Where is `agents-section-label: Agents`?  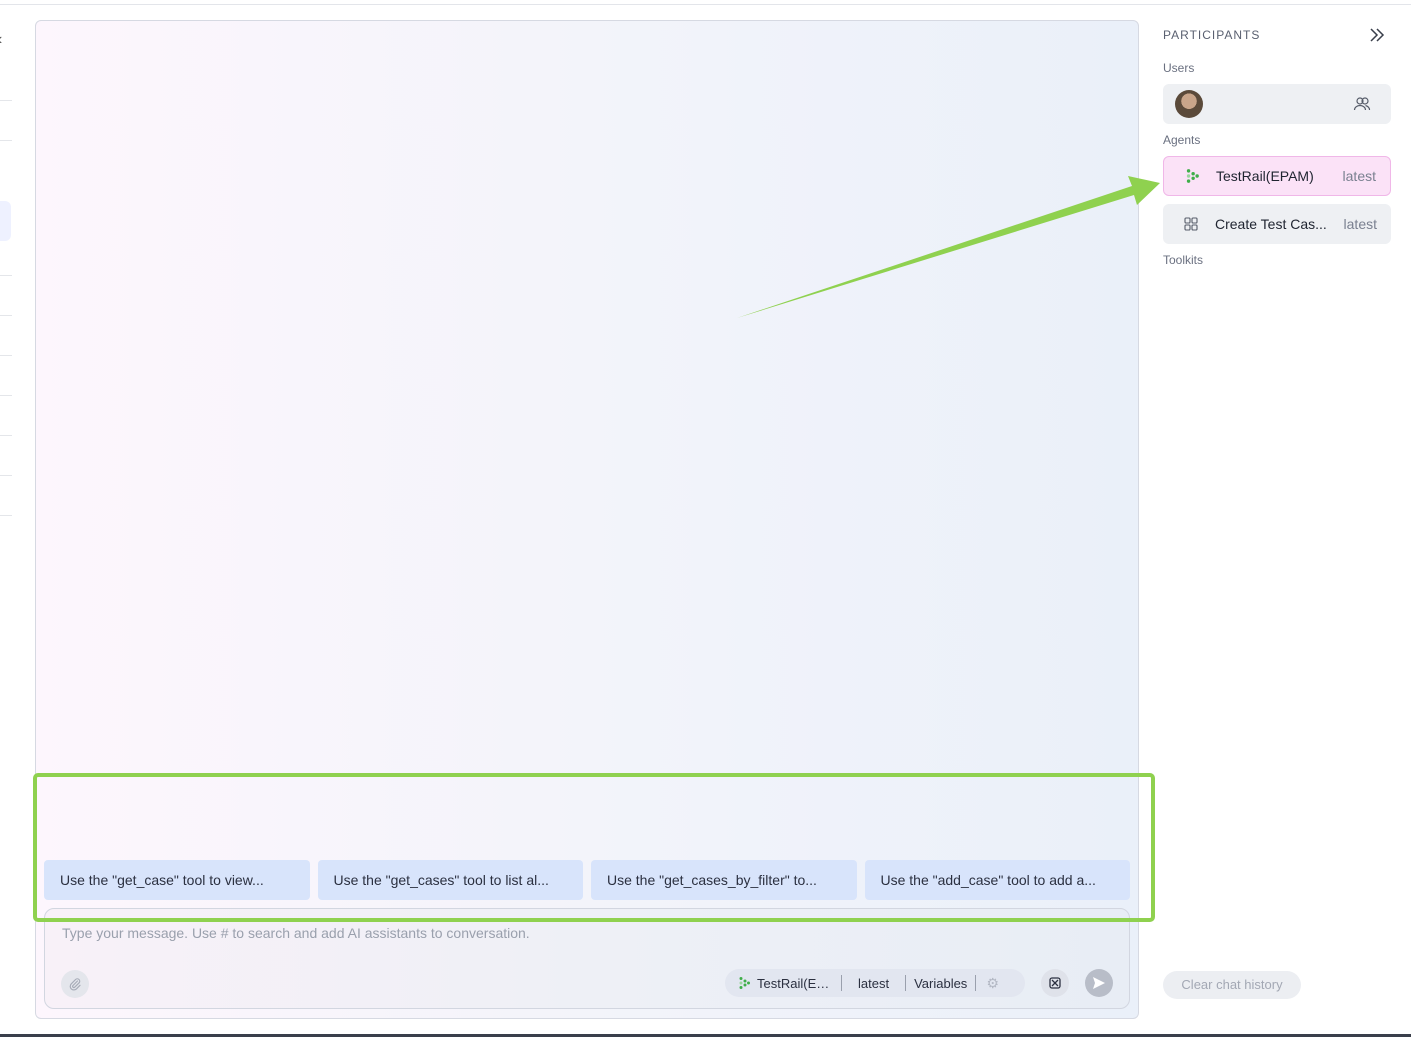 agents-section-label: Agents is located at coordinates (1182, 140).